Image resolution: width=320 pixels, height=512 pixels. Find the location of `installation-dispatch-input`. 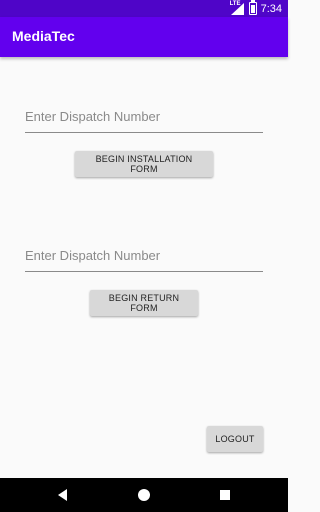

installation-dispatch-input is located at coordinates (144, 118).